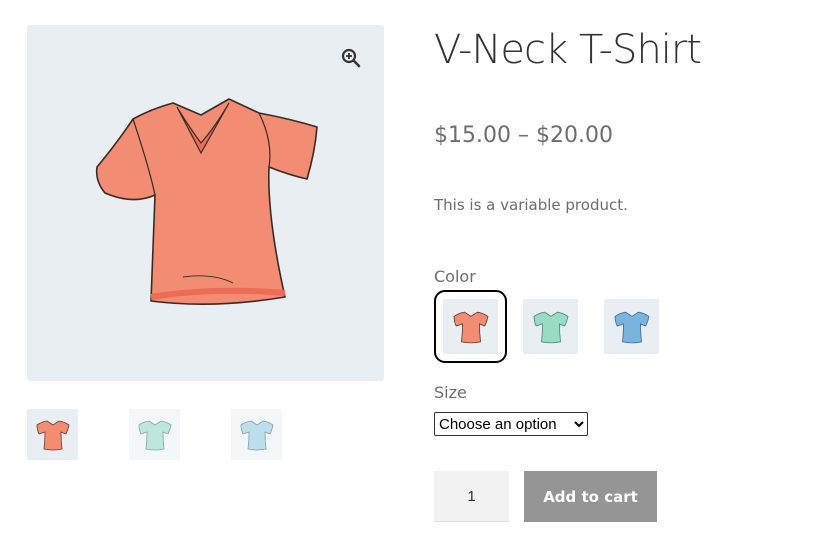 The image size is (814, 554). I want to click on product-title: V-Neck T-Shirt, so click(568, 50).